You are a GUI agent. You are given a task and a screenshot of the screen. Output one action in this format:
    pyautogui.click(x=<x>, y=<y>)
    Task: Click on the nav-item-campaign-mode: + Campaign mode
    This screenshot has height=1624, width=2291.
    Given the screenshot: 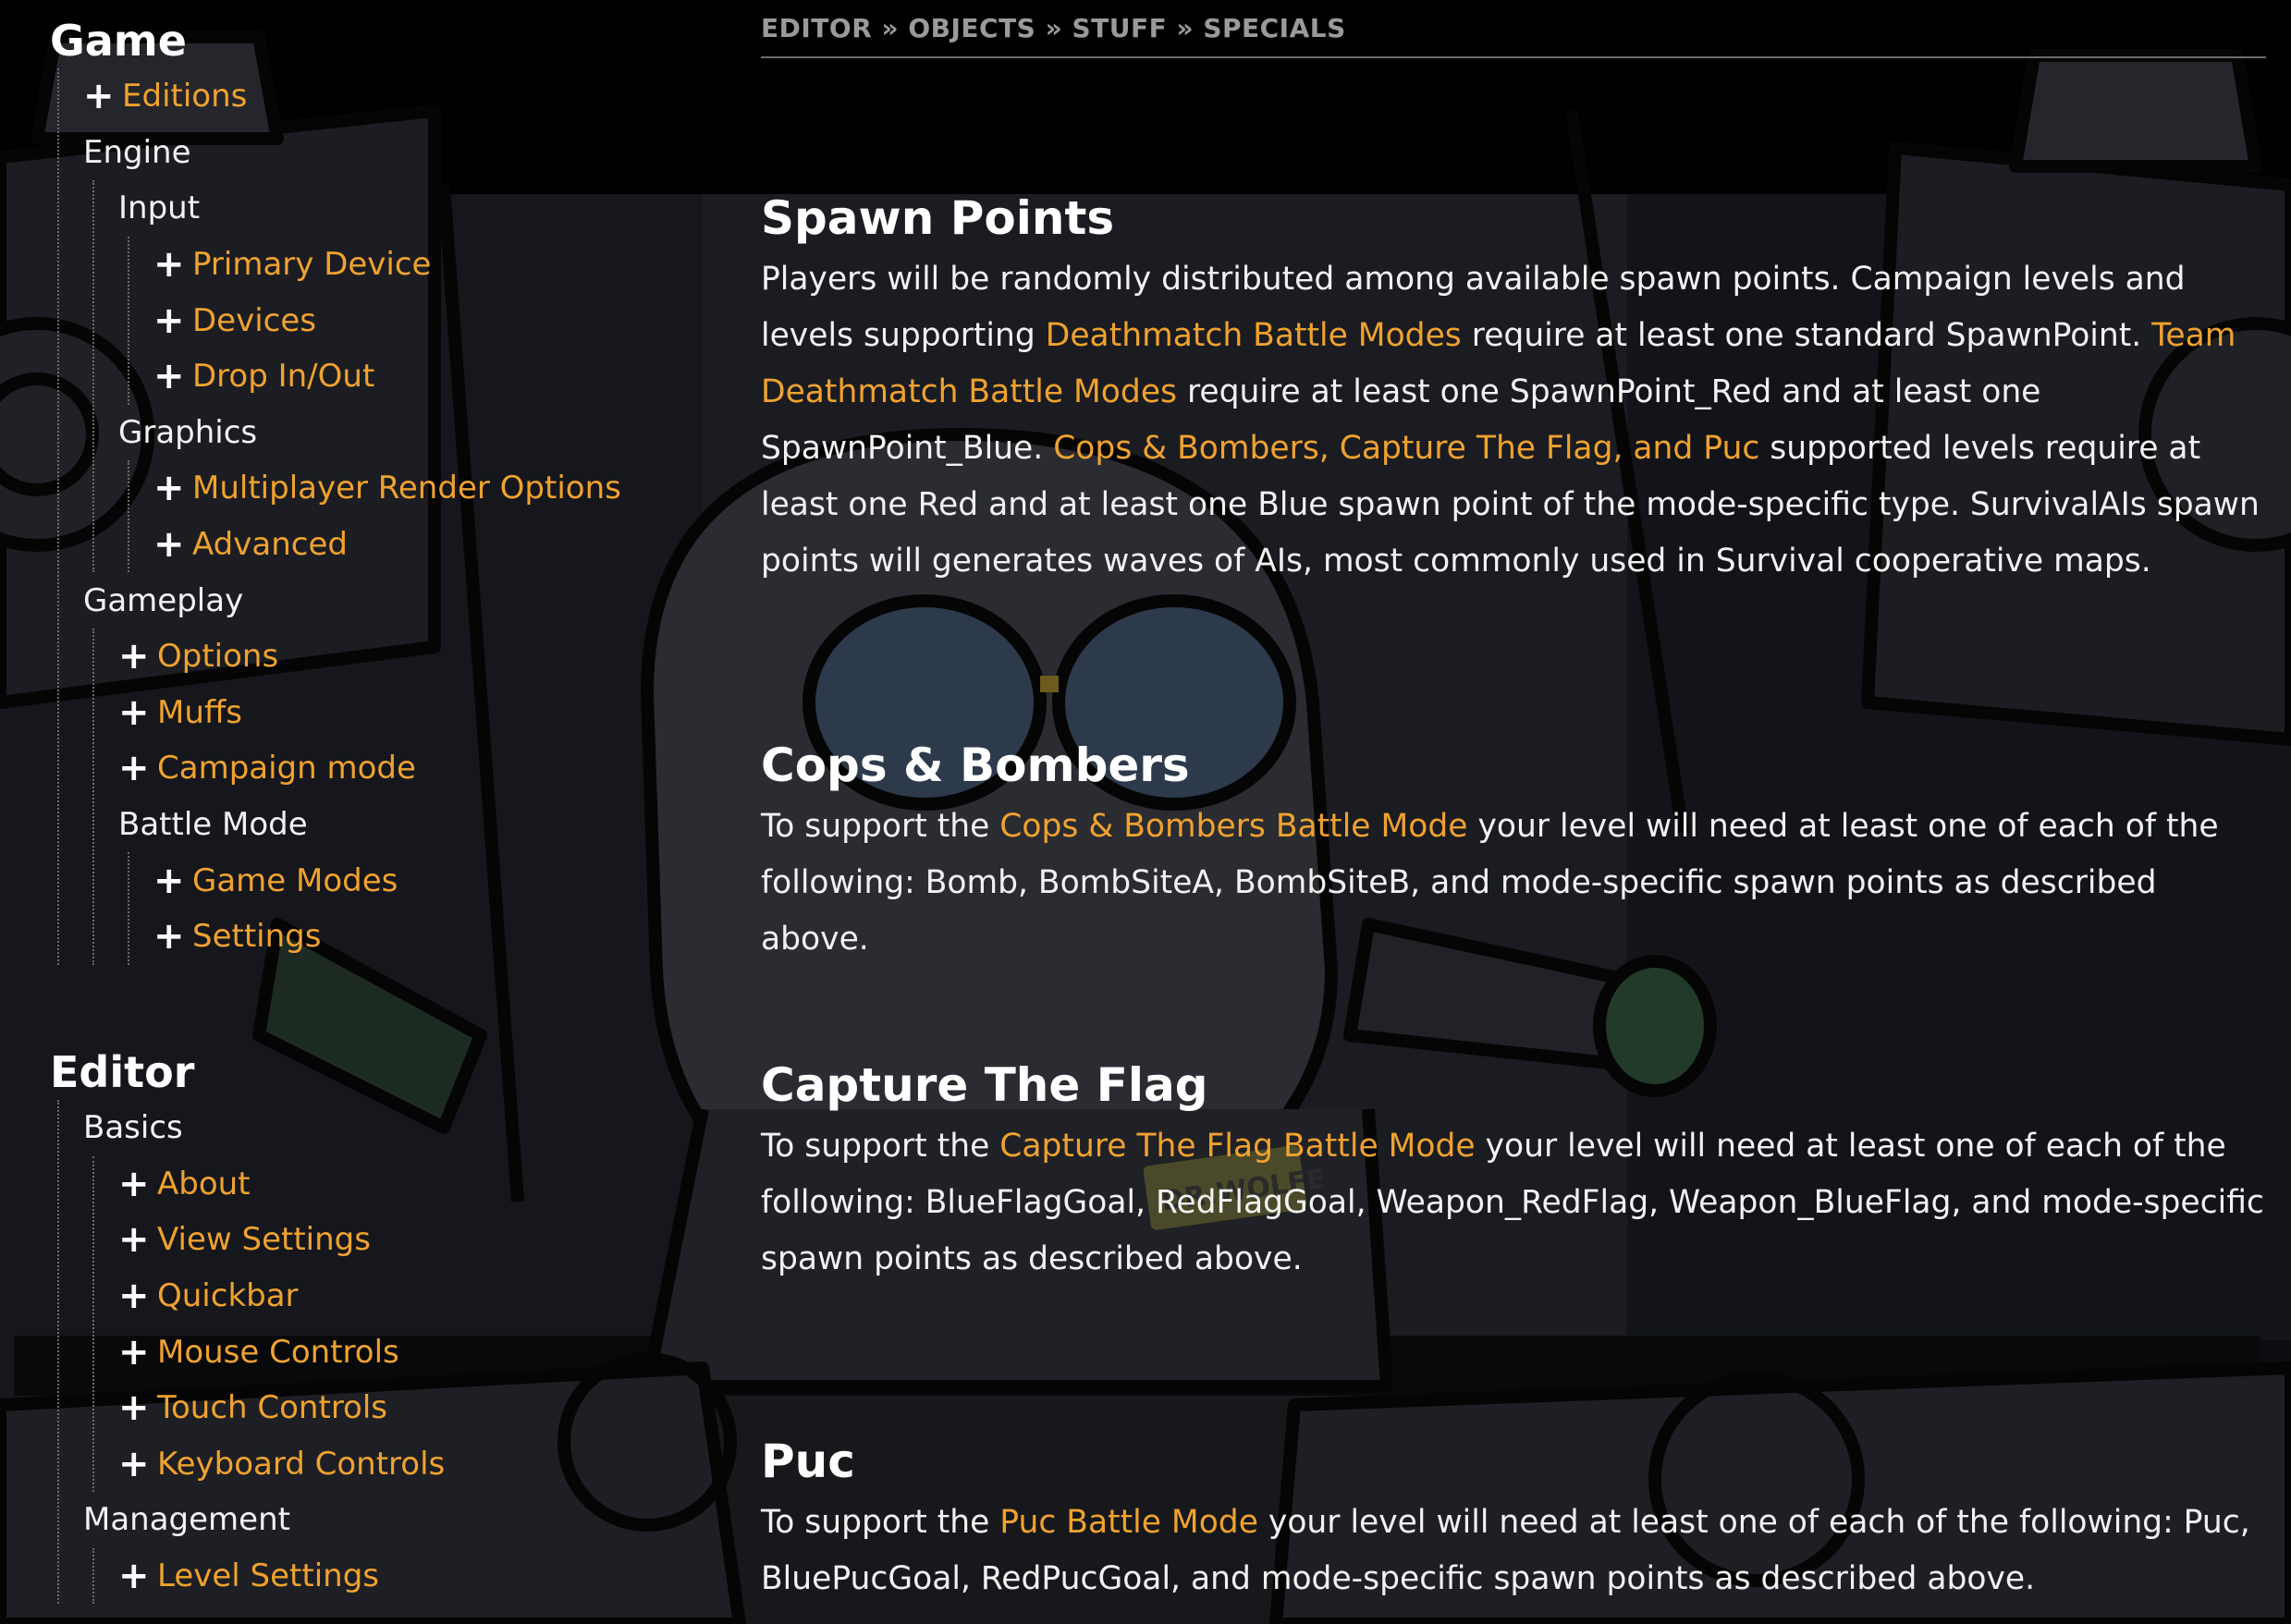 What is the action you would take?
    pyautogui.click(x=357, y=768)
    